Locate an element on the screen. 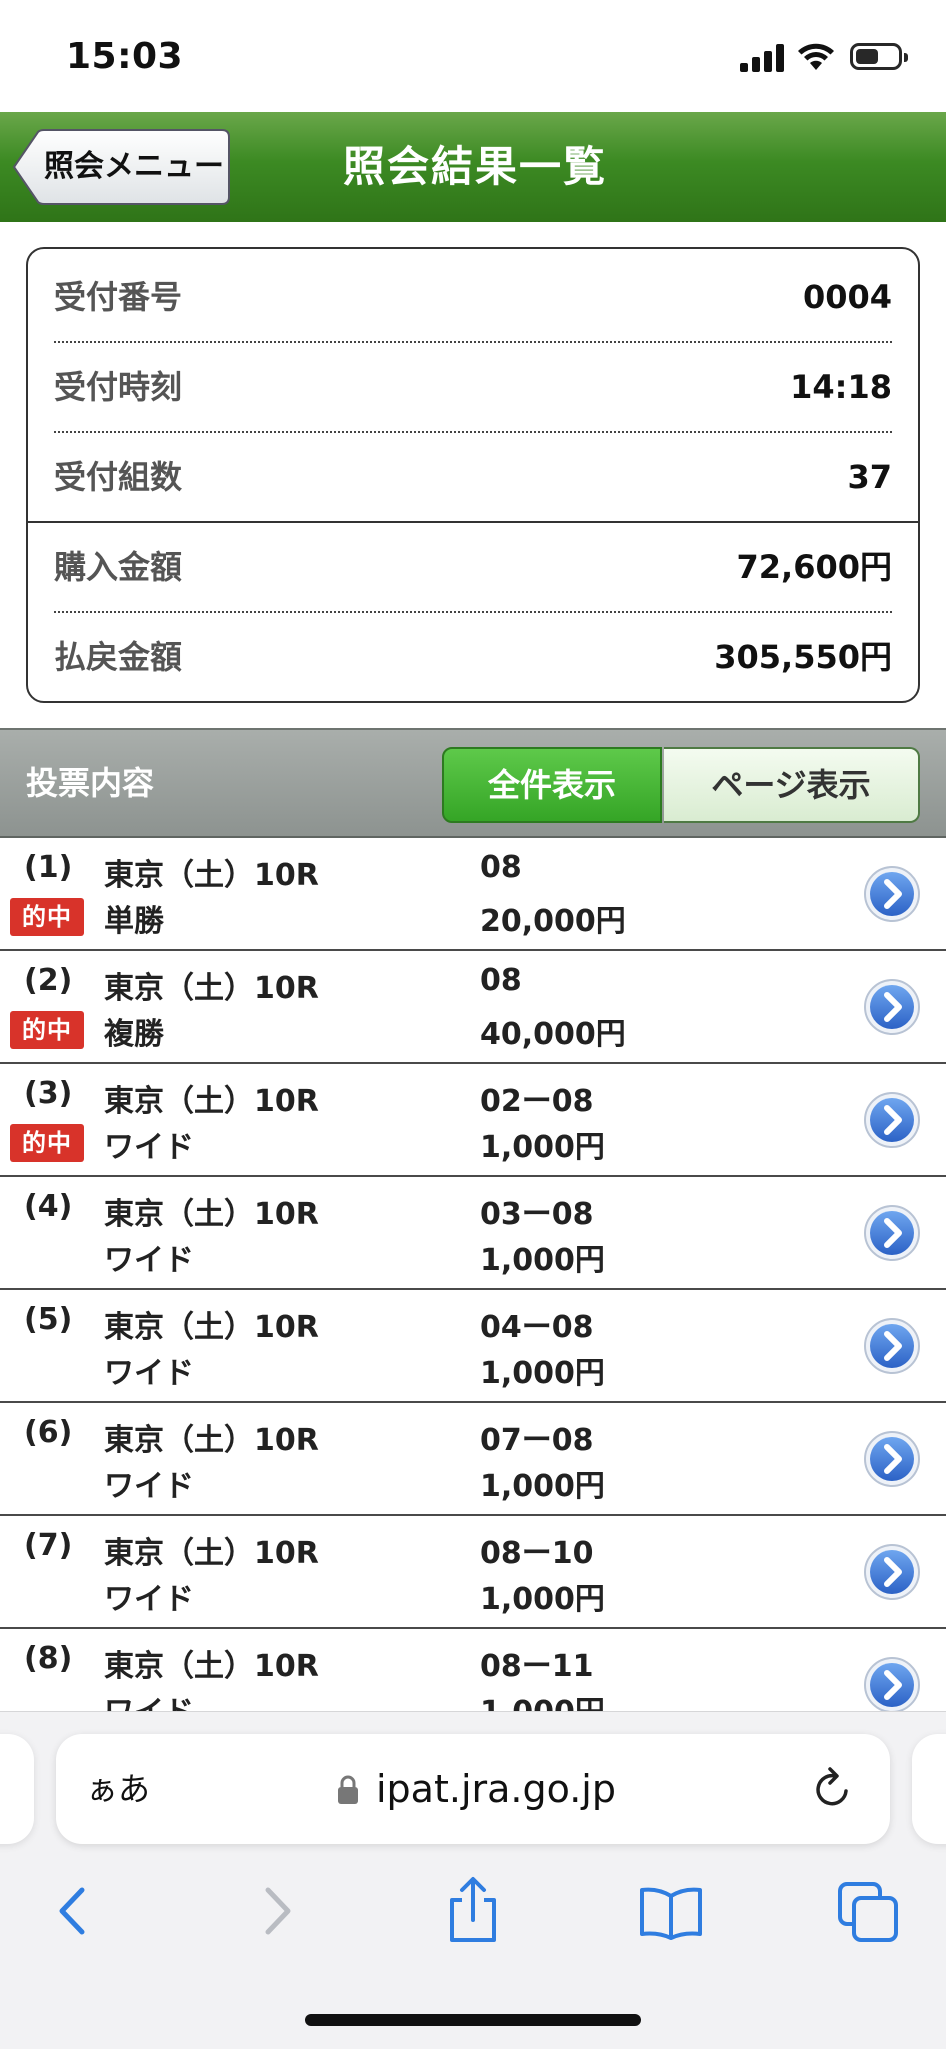  back-button-label: 照会メニュー is located at coordinates (134, 166).